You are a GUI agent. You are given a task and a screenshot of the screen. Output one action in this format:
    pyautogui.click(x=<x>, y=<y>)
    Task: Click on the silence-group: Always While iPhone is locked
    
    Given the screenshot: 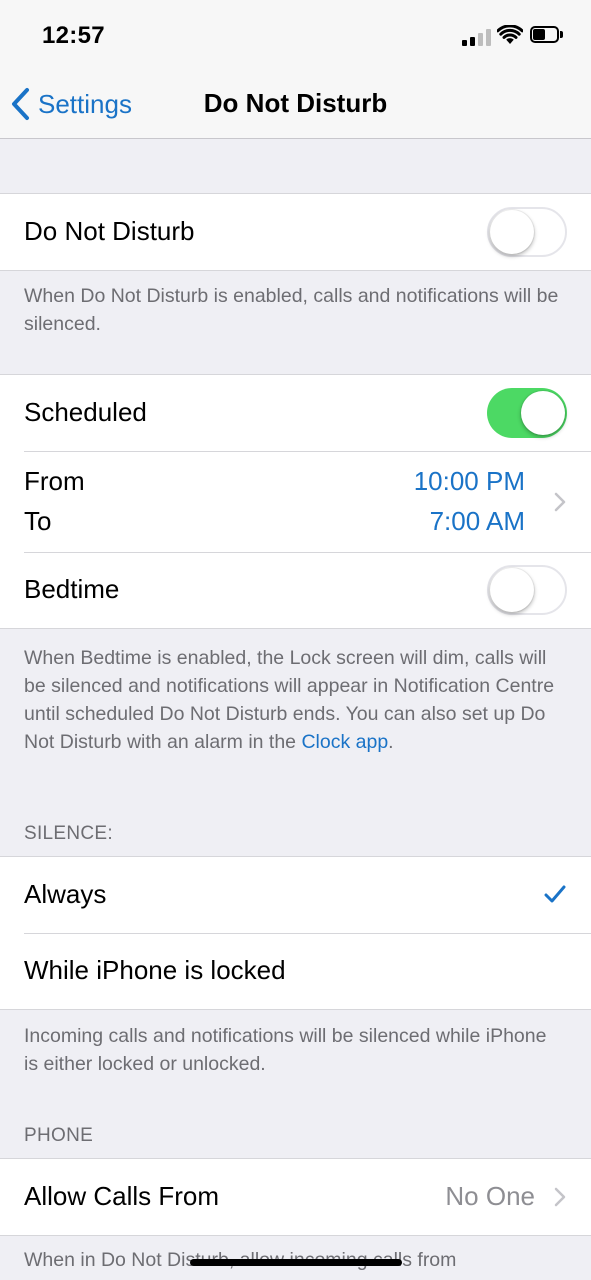 What is the action you would take?
    pyautogui.click(x=295, y=933)
    